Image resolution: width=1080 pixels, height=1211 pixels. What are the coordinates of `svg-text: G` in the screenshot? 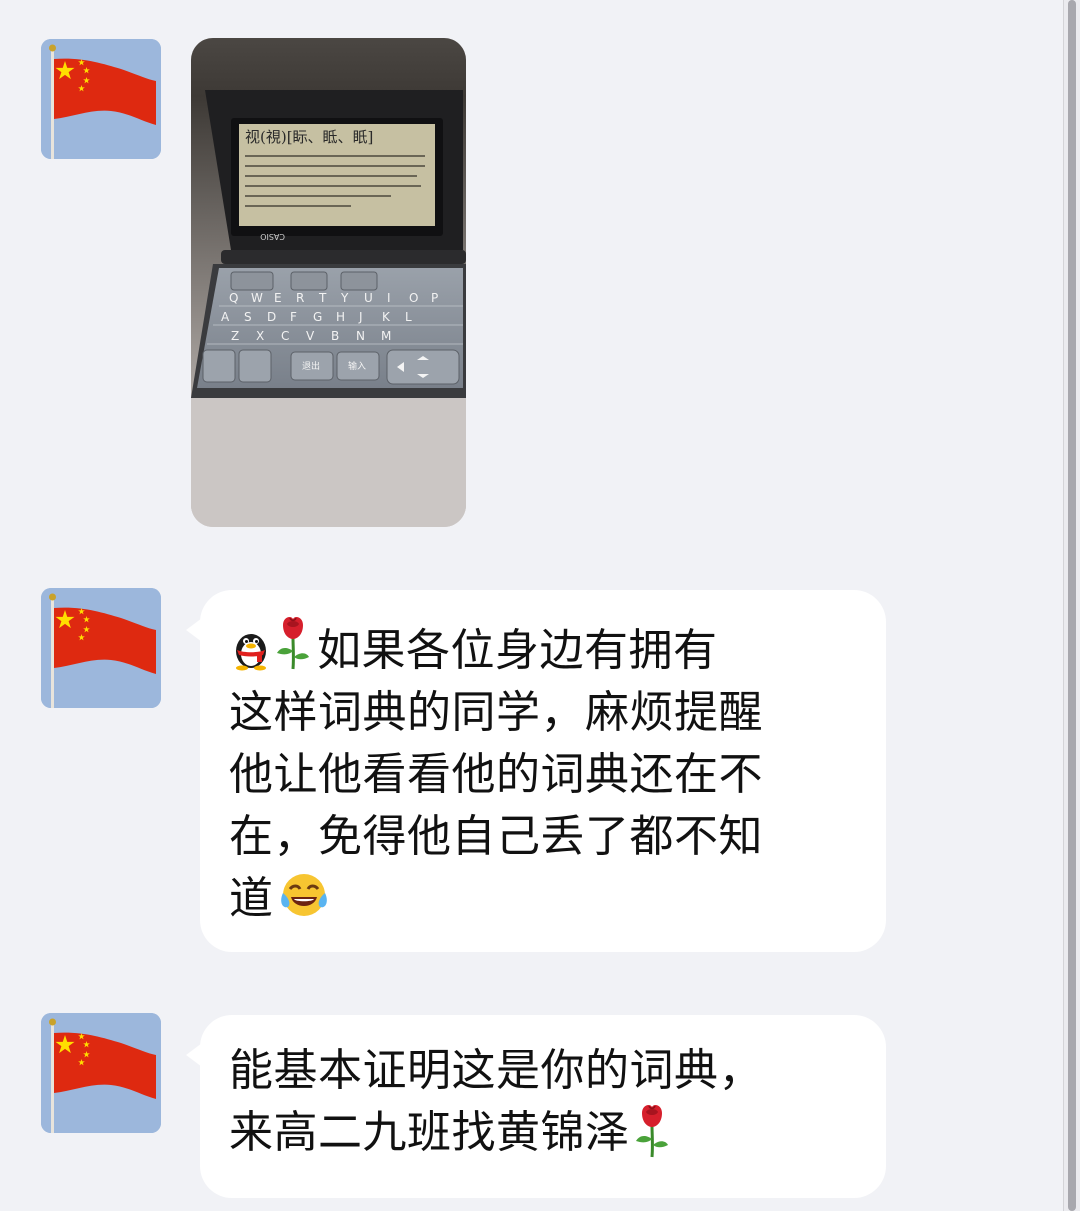 It's located at (317, 317).